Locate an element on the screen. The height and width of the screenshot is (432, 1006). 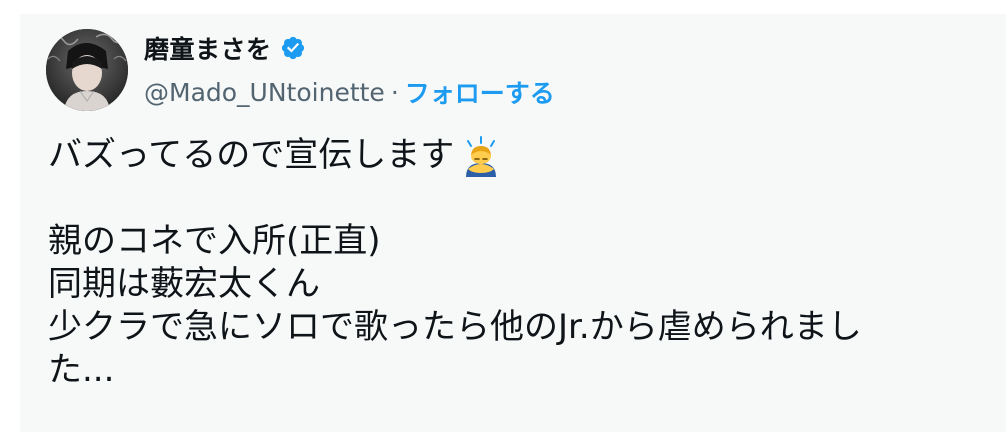
tweet-line-1: バズってるので宣伝します is located at coordinates (518, 155).